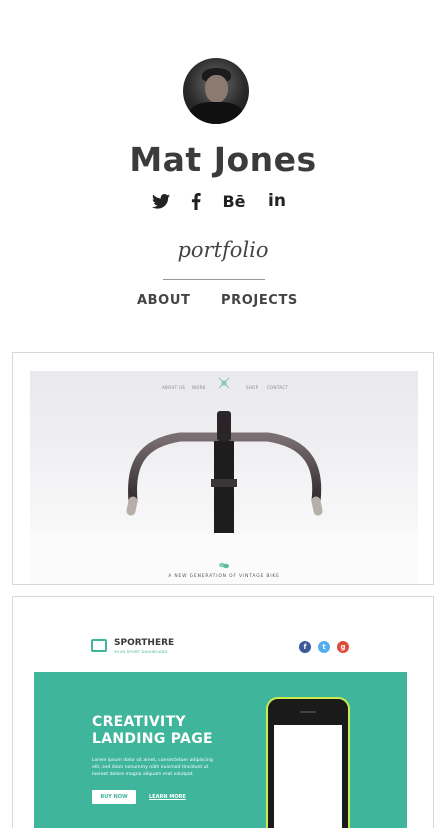  I want to click on facebook-icon: f, so click(305, 647).